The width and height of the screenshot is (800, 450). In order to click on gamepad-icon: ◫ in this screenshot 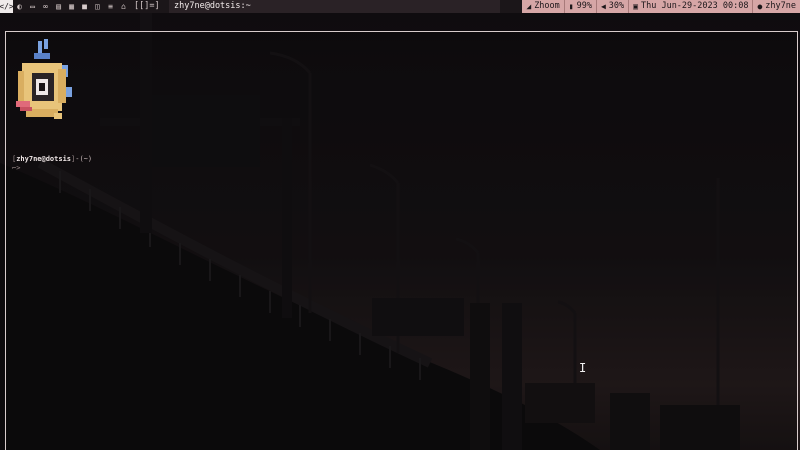, I will do `click(97, 6)`.